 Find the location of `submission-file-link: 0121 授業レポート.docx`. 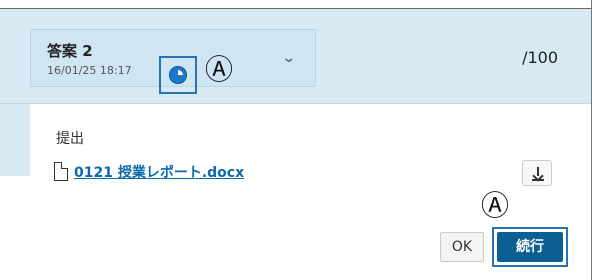

submission-file-link: 0121 授業レポート.docx is located at coordinates (159, 172).